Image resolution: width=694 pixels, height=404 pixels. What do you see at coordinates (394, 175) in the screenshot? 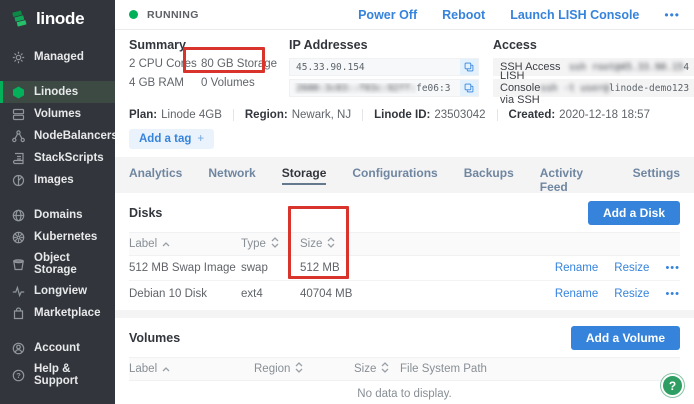
I see `tab-configurations: Configurations` at bounding box center [394, 175].